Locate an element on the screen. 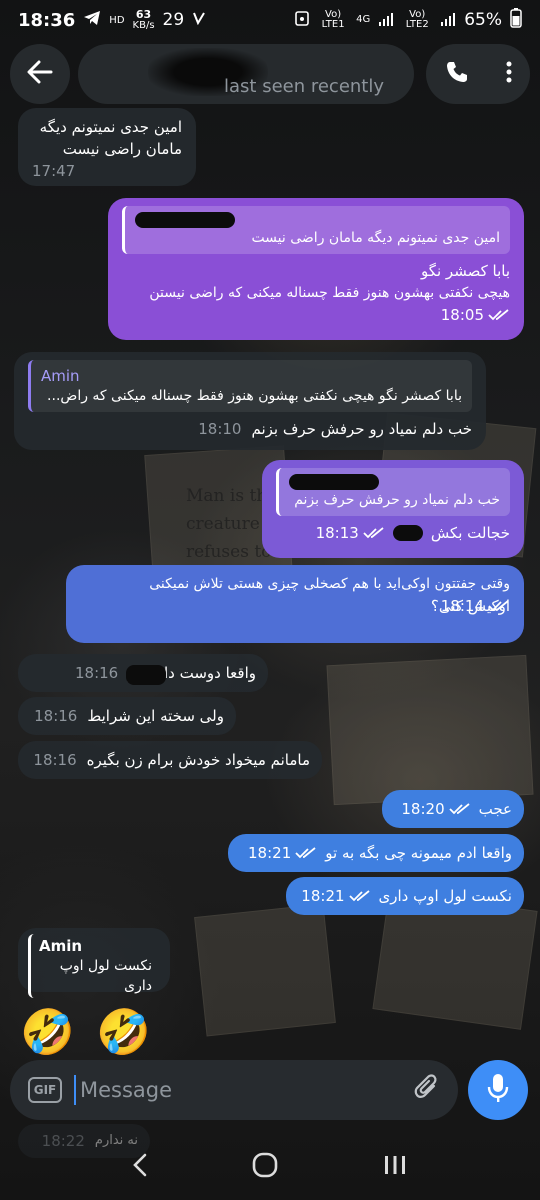 This screenshot has height=1200, width=540. voice-record-button is located at coordinates (498, 1090).